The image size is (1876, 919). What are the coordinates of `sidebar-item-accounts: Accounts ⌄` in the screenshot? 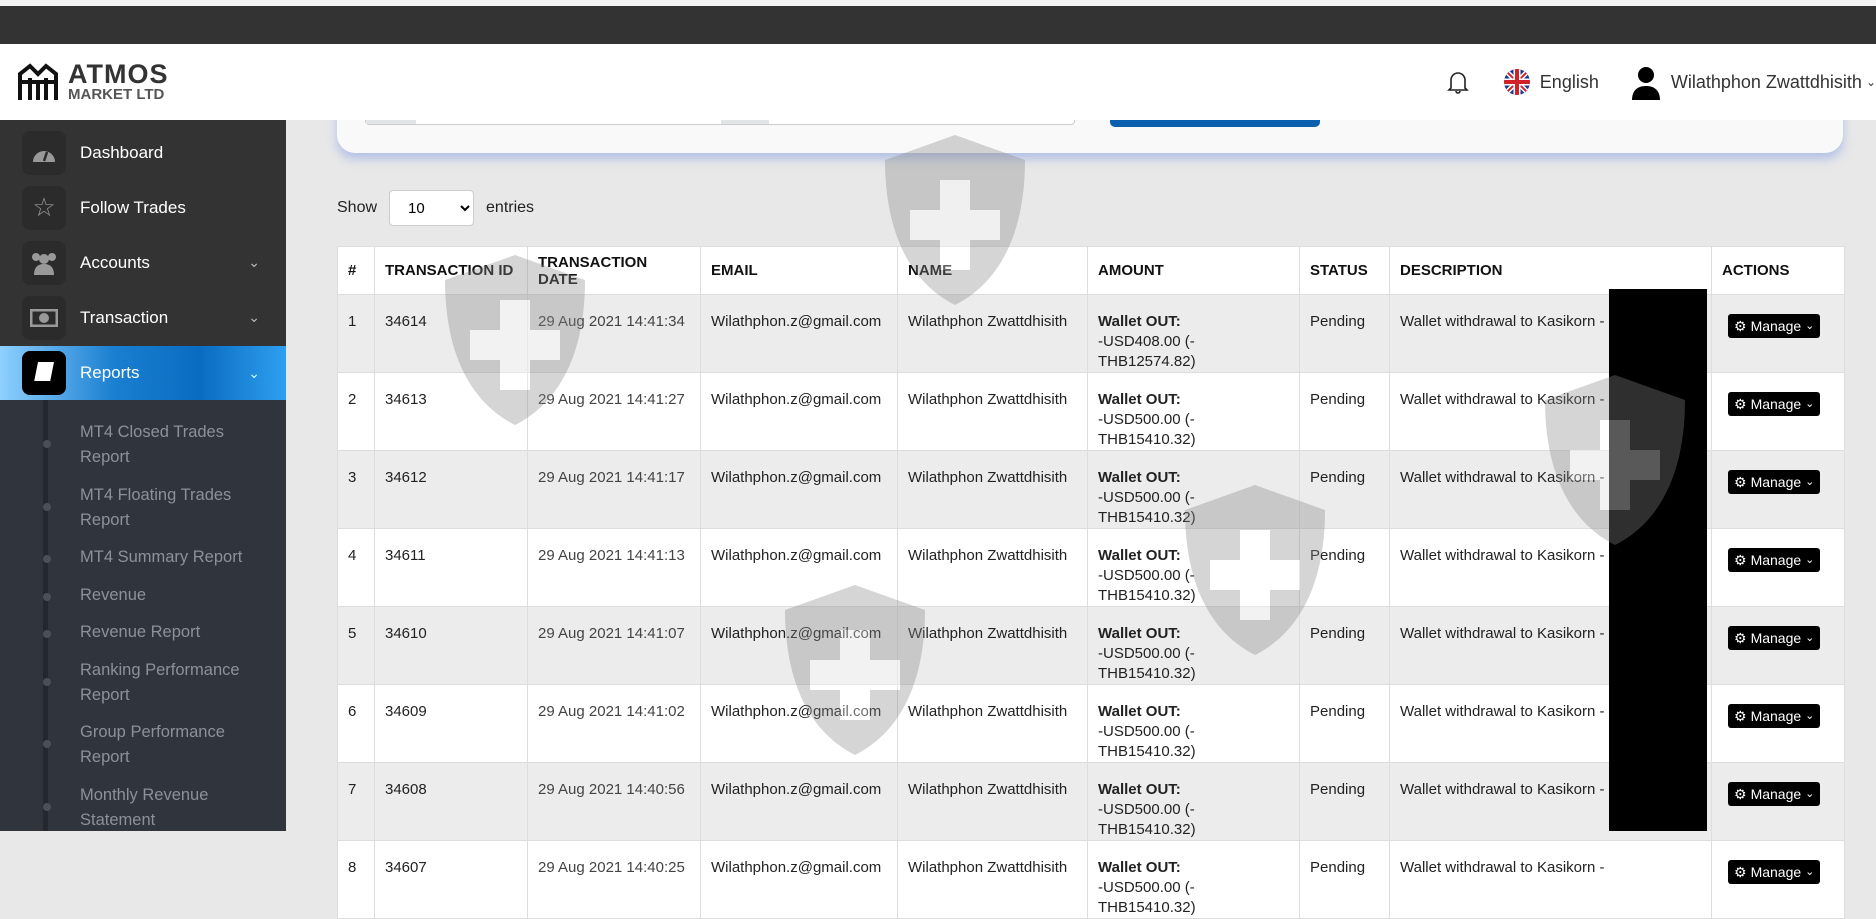 It's located at (143, 262).